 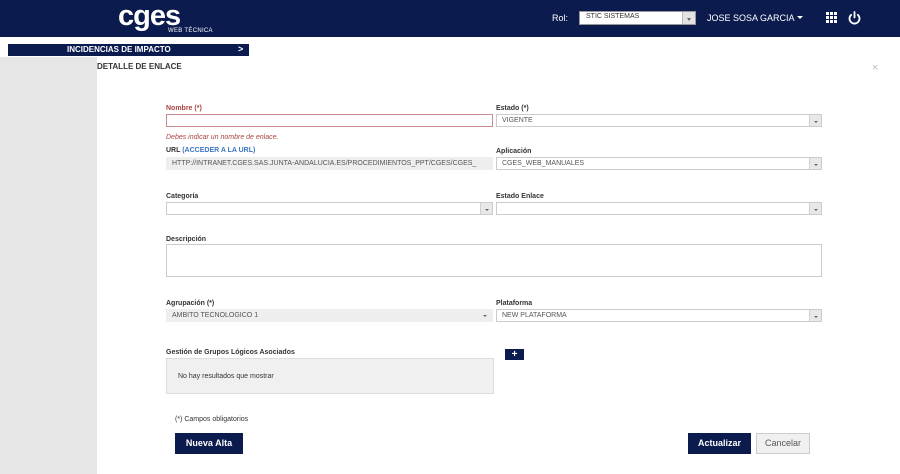 What do you see at coordinates (751, 18) in the screenshot?
I see `user-name: JOSE SOSA GARCIA` at bounding box center [751, 18].